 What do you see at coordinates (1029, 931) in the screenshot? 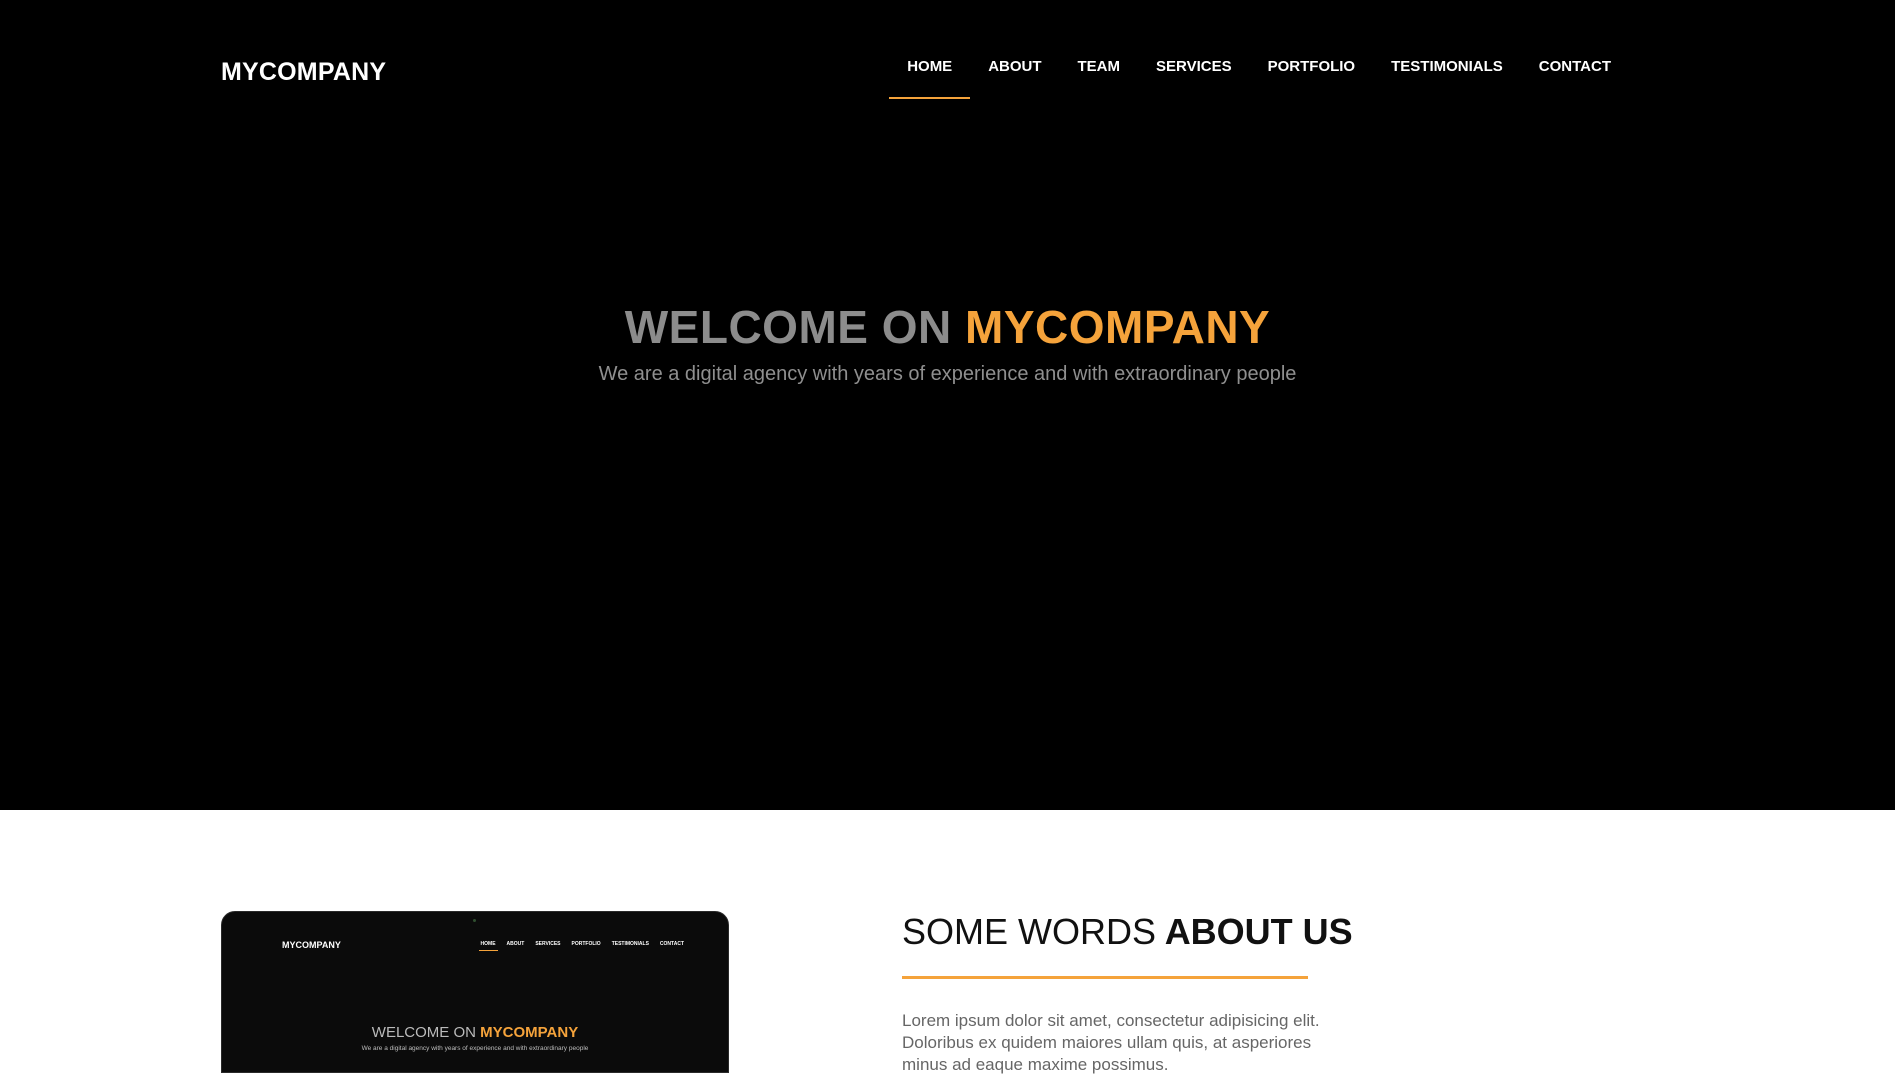
I see `about-heading-light: SOME WORDS` at bounding box center [1029, 931].